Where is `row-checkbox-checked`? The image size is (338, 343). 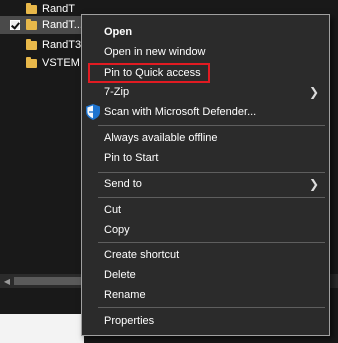 row-checkbox-checked is located at coordinates (15, 25).